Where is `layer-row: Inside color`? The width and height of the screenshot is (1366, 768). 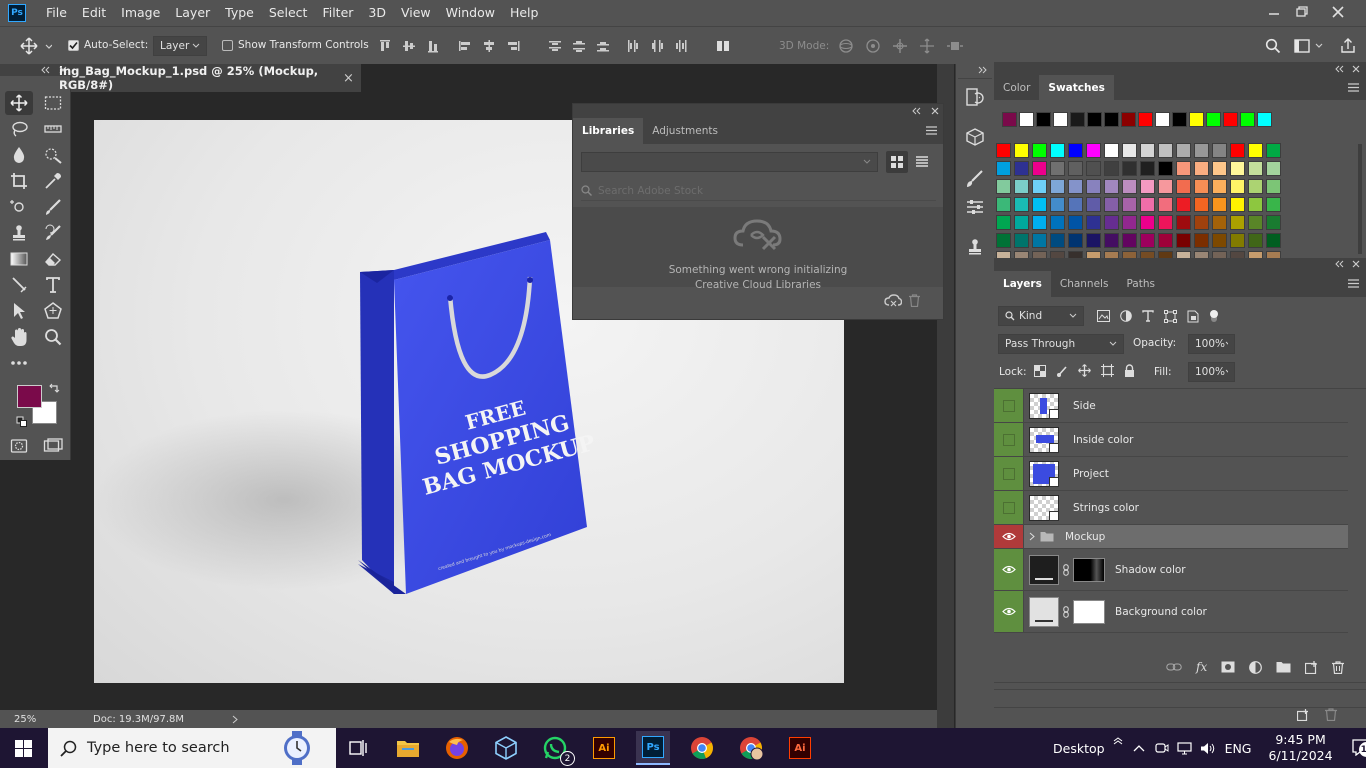
layer-row: Inside color is located at coordinates (1171, 440).